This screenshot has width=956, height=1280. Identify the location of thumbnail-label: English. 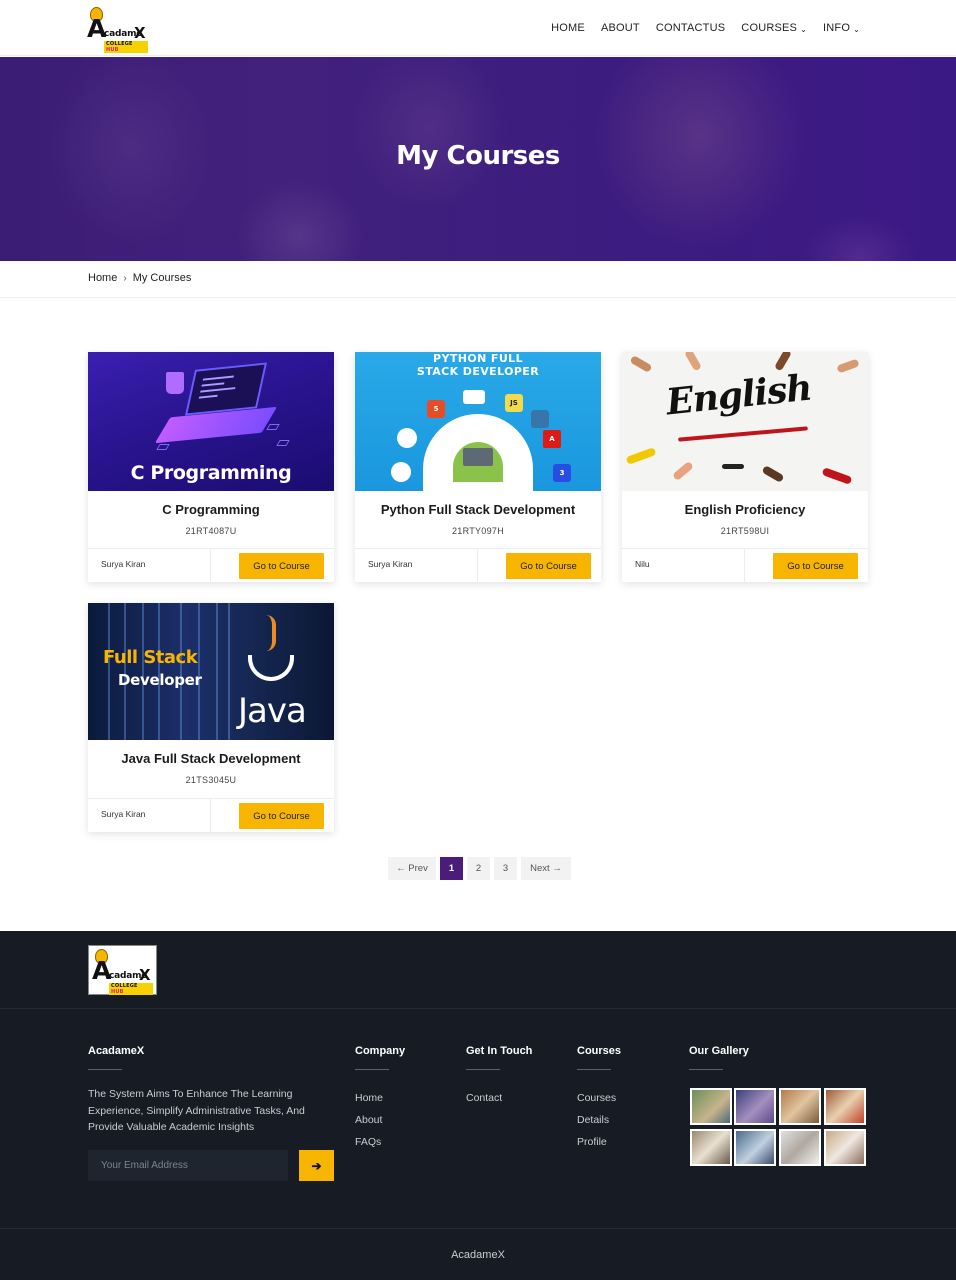
(739, 395).